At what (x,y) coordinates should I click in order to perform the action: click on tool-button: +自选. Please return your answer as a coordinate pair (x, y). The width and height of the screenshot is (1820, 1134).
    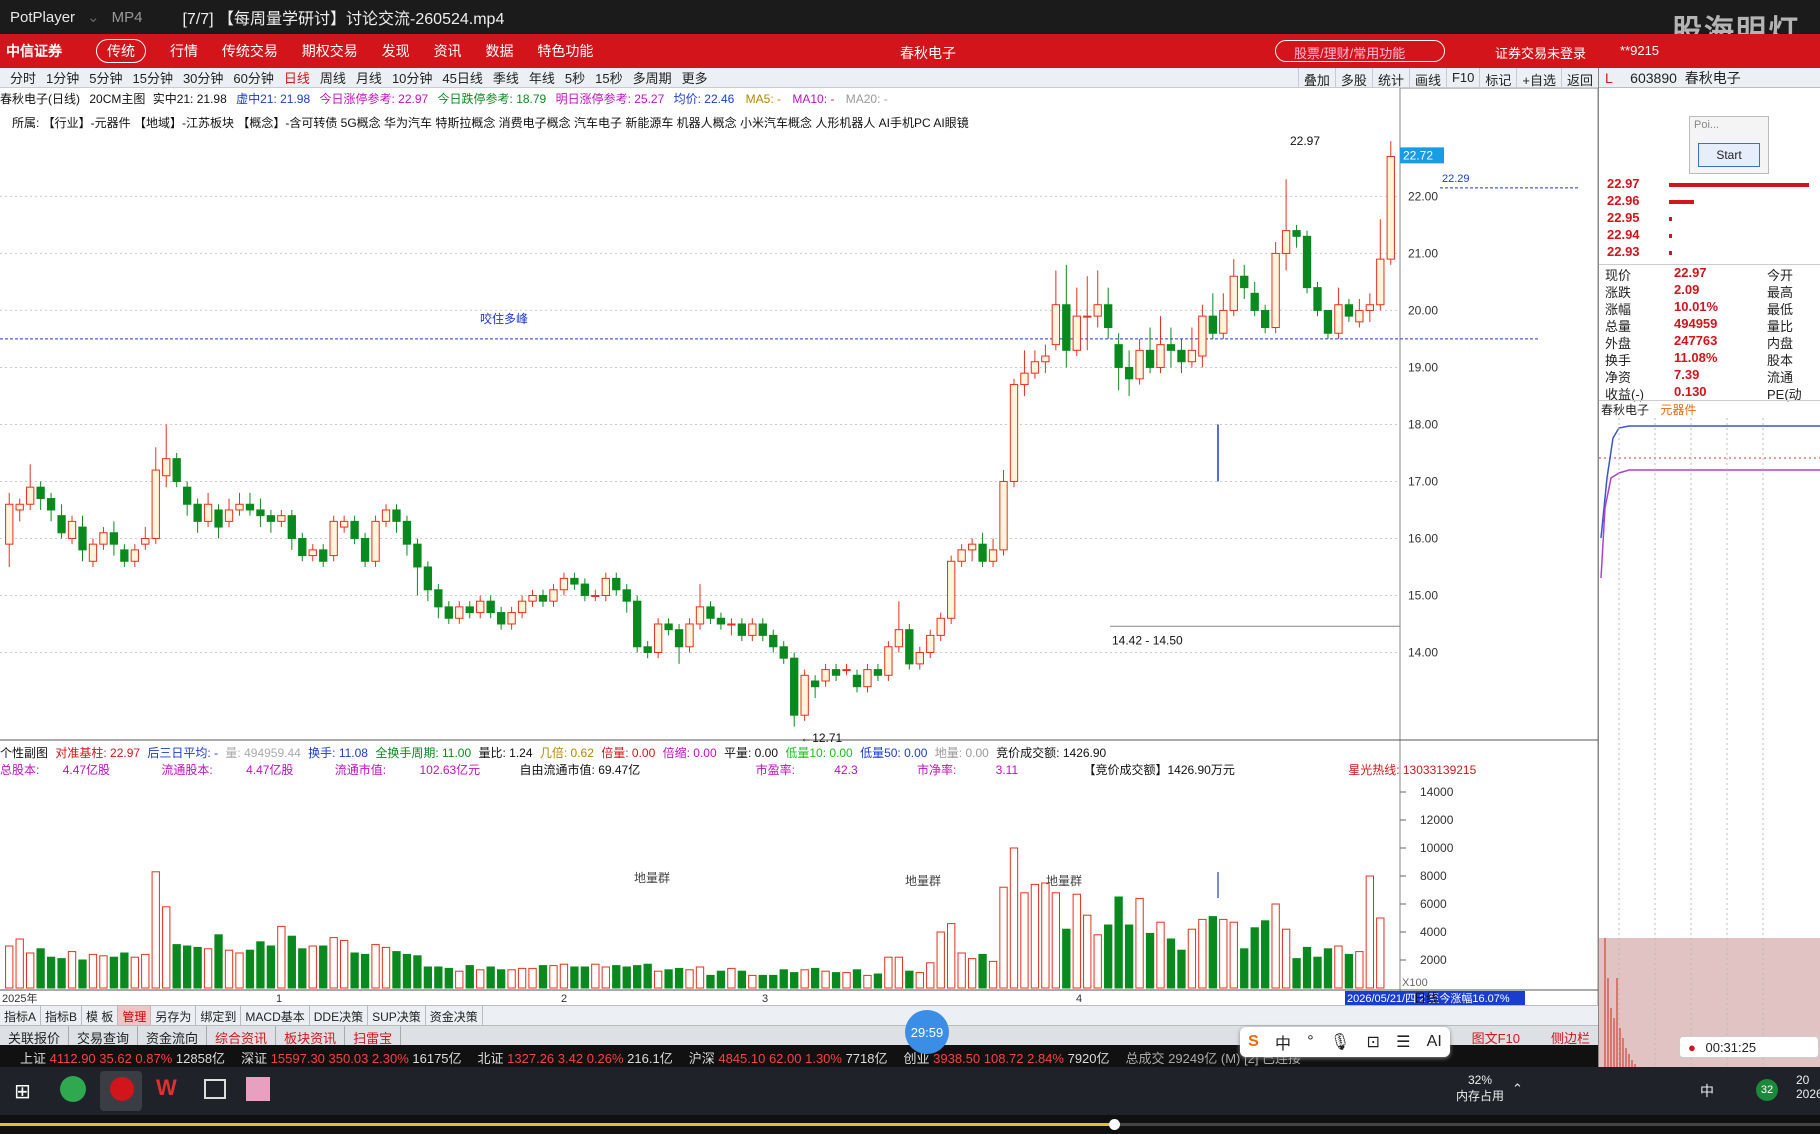
    Looking at the image, I should click on (1538, 78).